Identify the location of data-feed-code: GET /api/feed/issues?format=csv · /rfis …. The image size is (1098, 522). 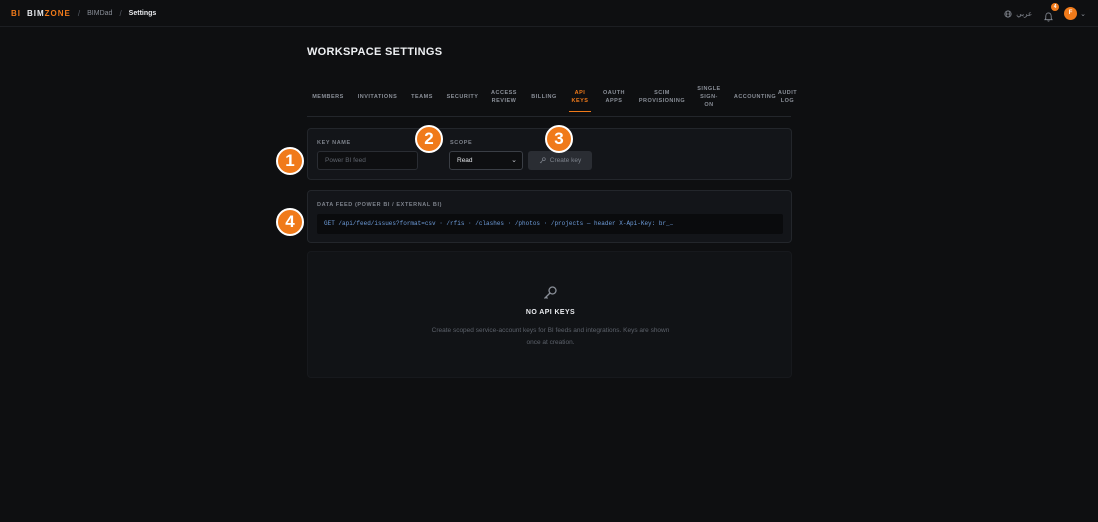
(550, 224).